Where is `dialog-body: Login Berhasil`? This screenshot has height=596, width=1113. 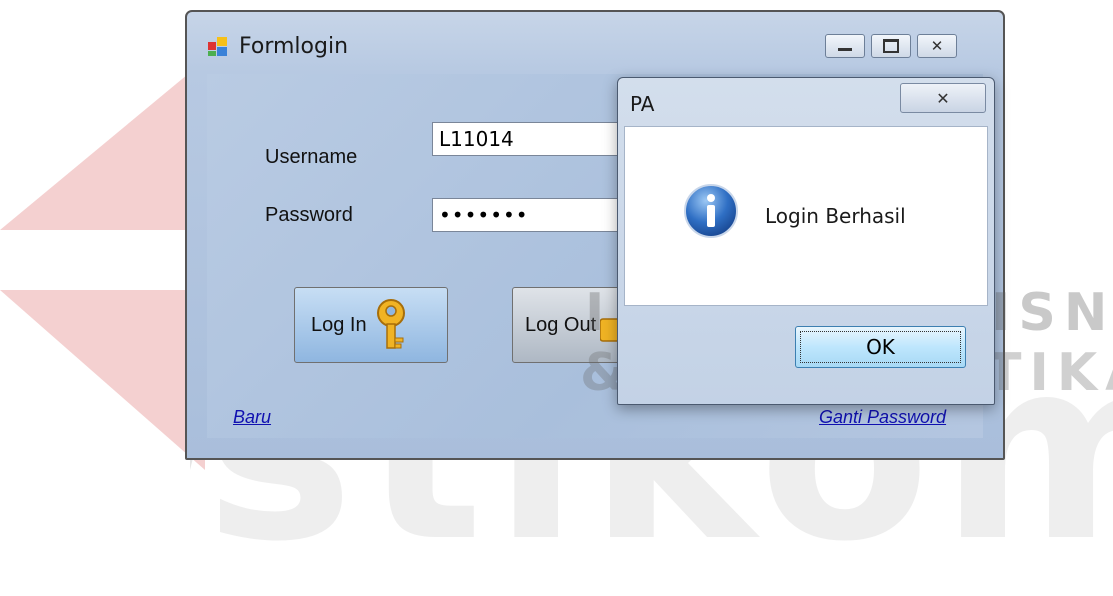 dialog-body: Login Berhasil is located at coordinates (806, 216).